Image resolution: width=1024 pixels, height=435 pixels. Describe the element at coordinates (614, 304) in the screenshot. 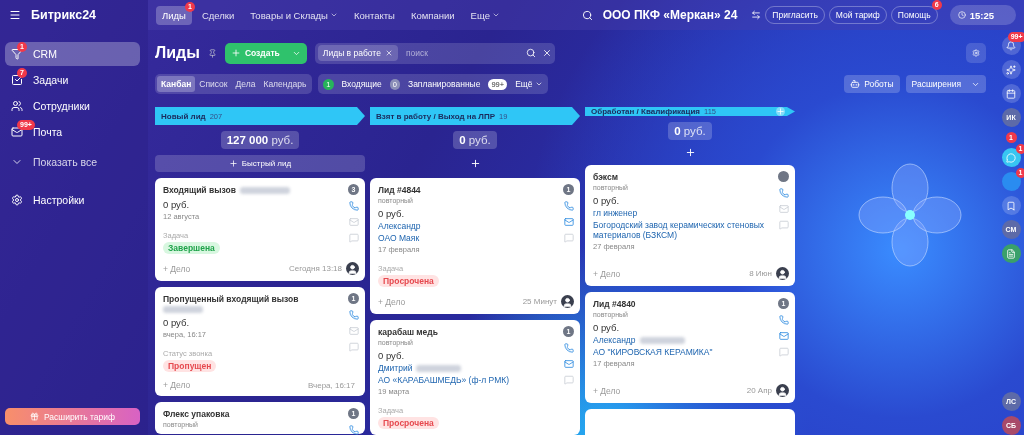

I see `card-title: Лид #4840` at that location.